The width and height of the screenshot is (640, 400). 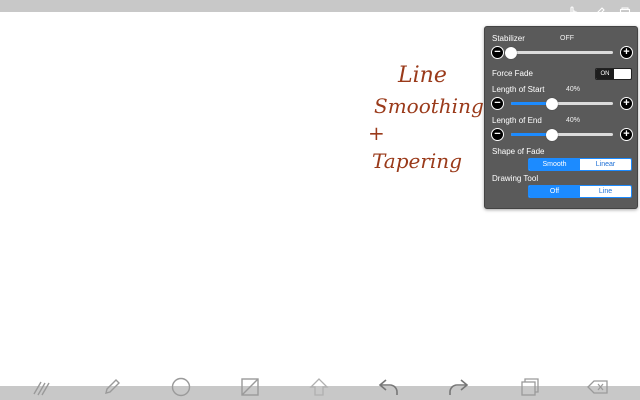 I want to click on layers-icon, so click(x=529, y=387).